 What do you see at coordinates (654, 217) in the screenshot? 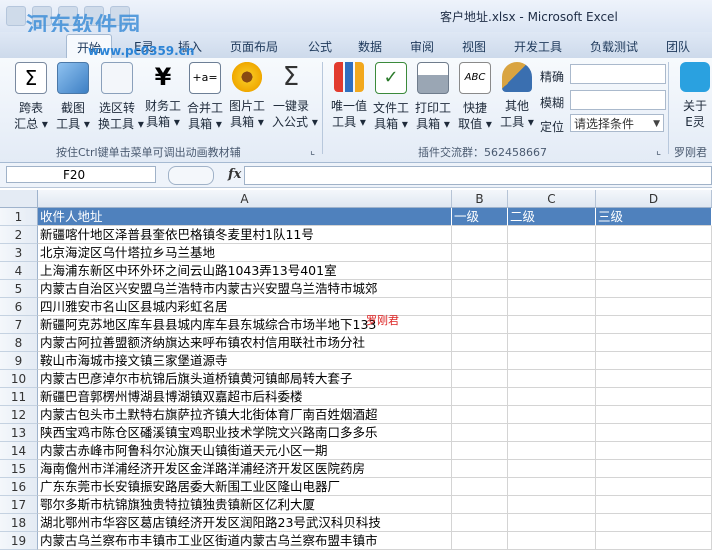
I see `header-cell-level3: 三级` at bounding box center [654, 217].